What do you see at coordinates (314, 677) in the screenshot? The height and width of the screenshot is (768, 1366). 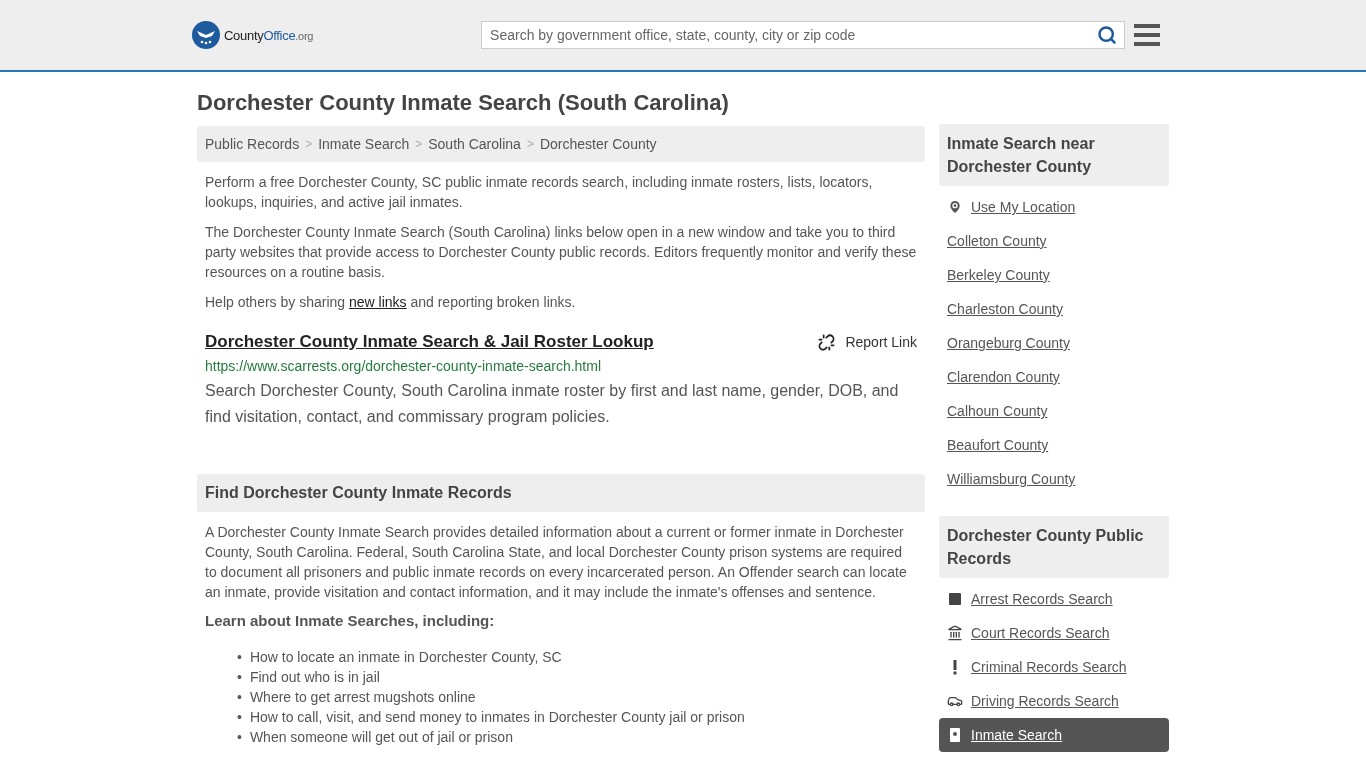 I see `bullet-item: Find out who is in jail` at bounding box center [314, 677].